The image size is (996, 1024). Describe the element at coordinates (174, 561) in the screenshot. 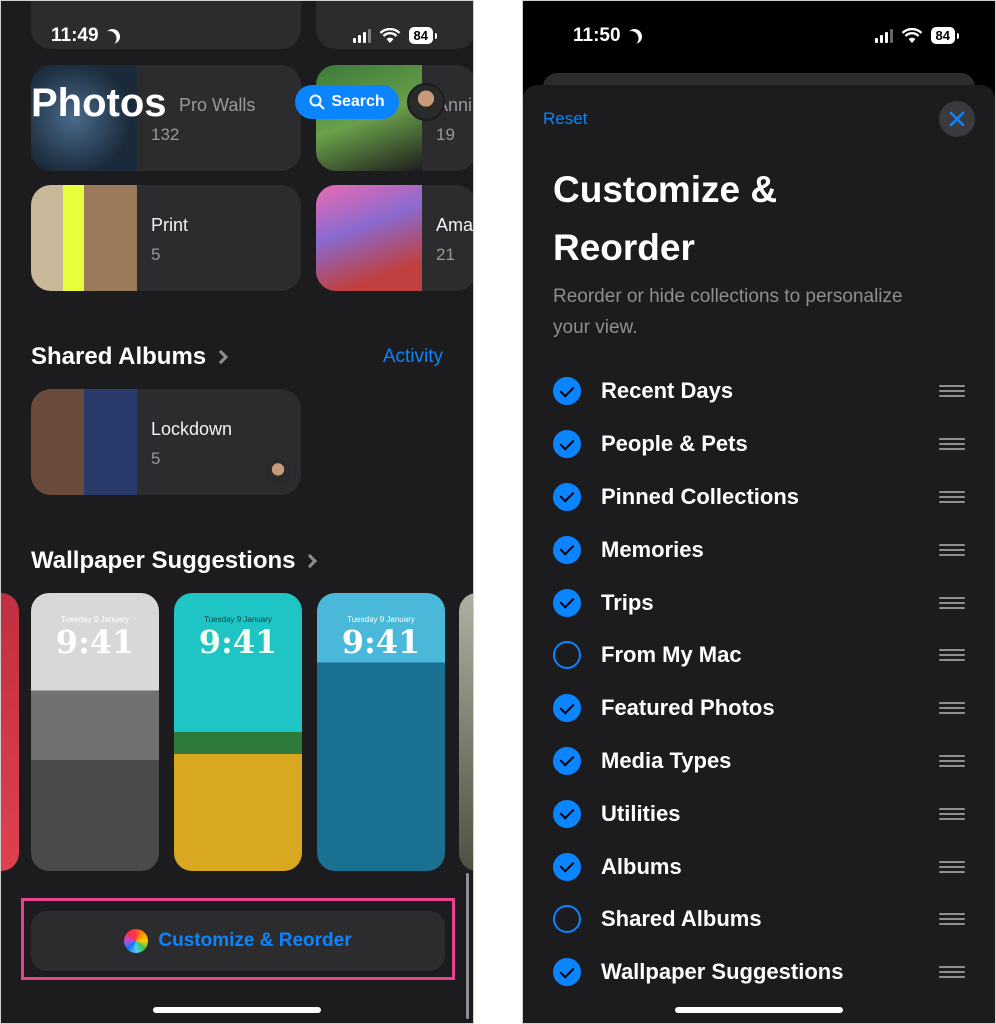

I see `wallpaper-suggestions-heading: Wallpaper Suggestions` at that location.